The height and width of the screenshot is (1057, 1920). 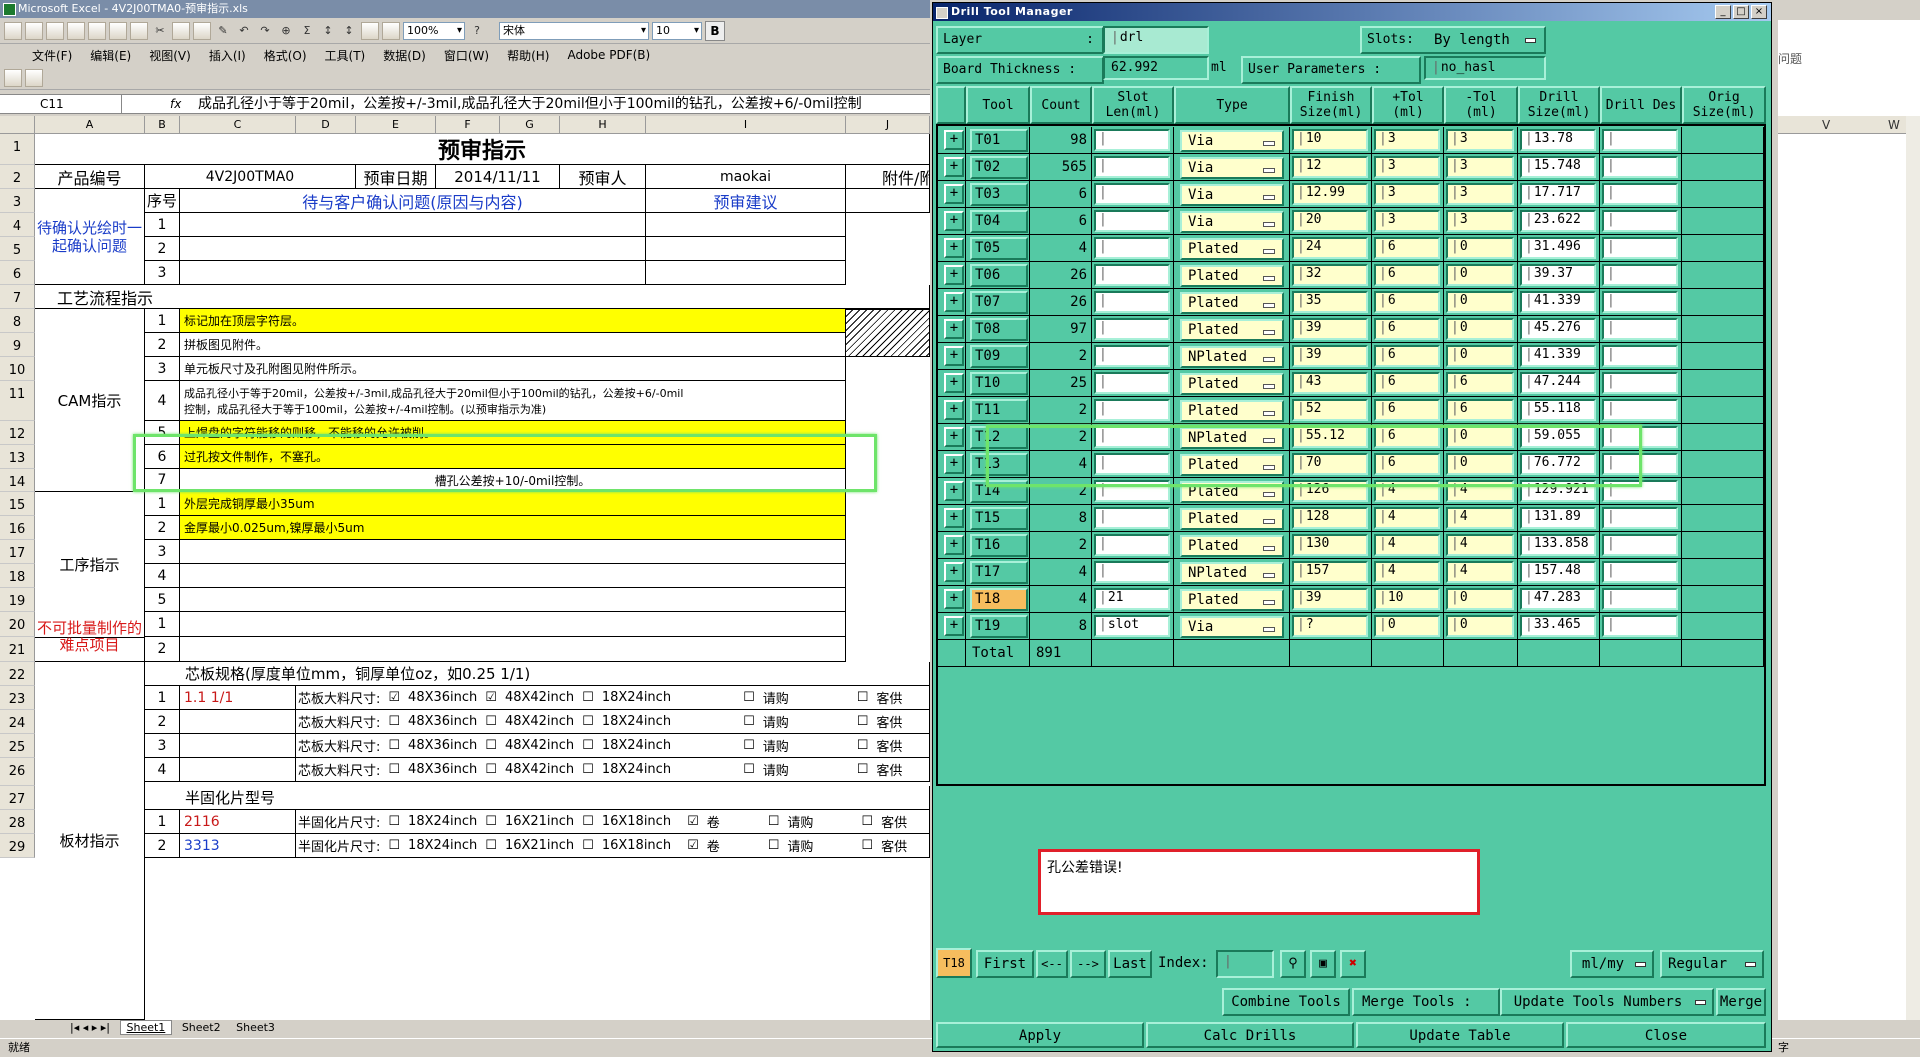 What do you see at coordinates (1330, 194) in the screenshot?
I see `finish-size-input: 12.99` at bounding box center [1330, 194].